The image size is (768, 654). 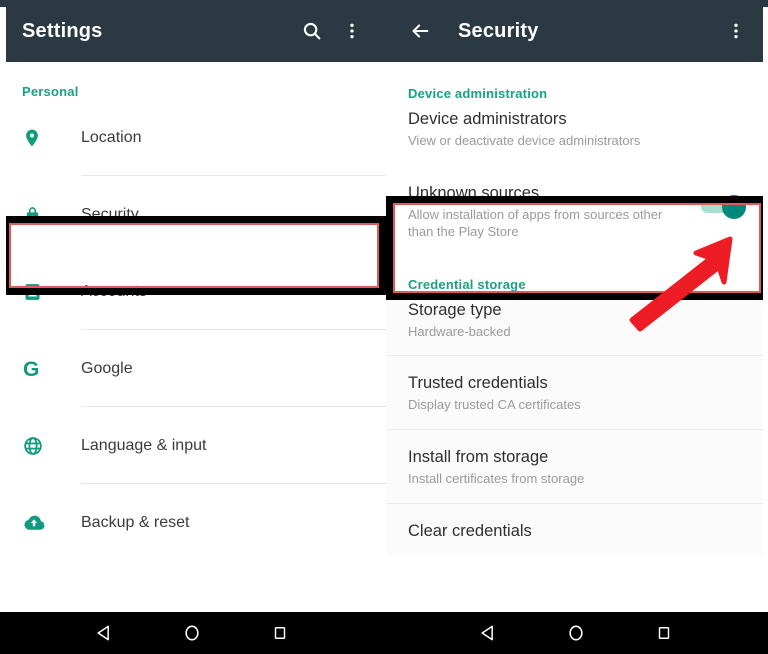 I want to click on row-title: Device administrators, so click(x=487, y=119).